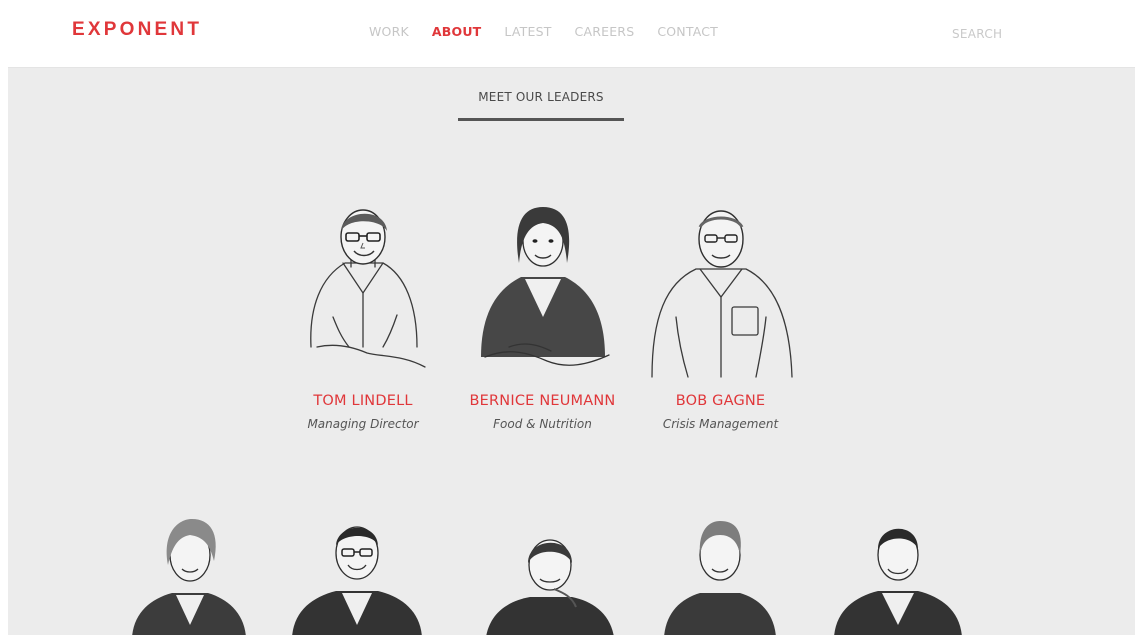 The image size is (1135, 635). I want to click on leader-role: Managing Director, so click(363, 424).